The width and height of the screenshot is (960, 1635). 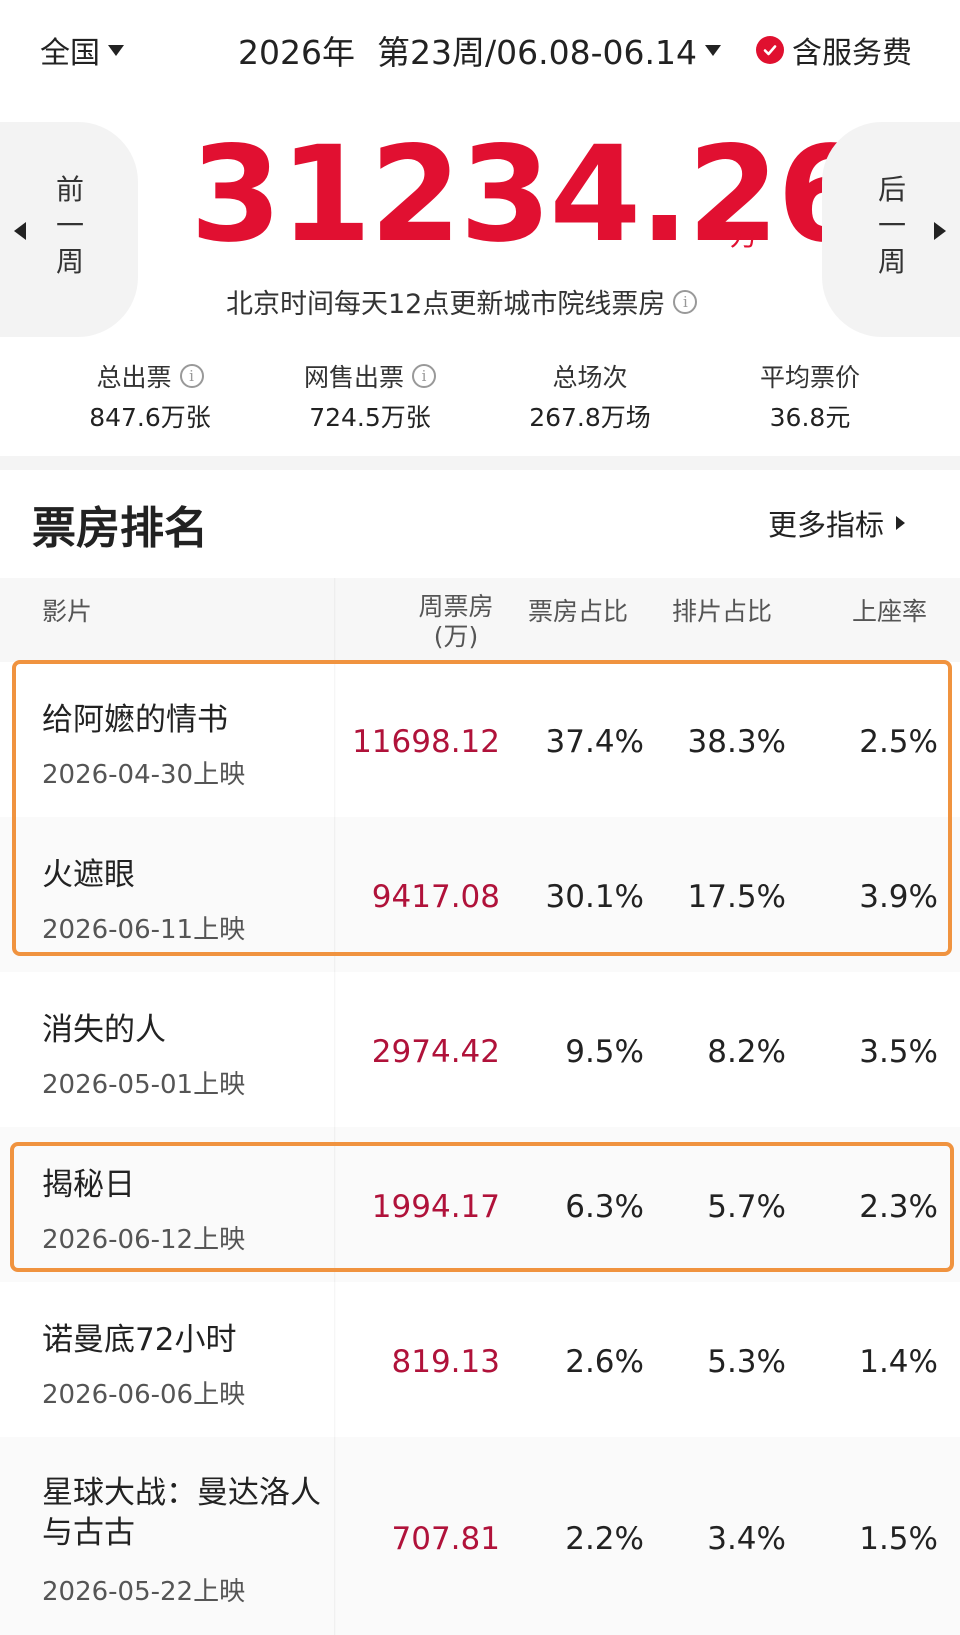 What do you see at coordinates (604, 1539) in the screenshot?
I see `box-share: 2.2%` at bounding box center [604, 1539].